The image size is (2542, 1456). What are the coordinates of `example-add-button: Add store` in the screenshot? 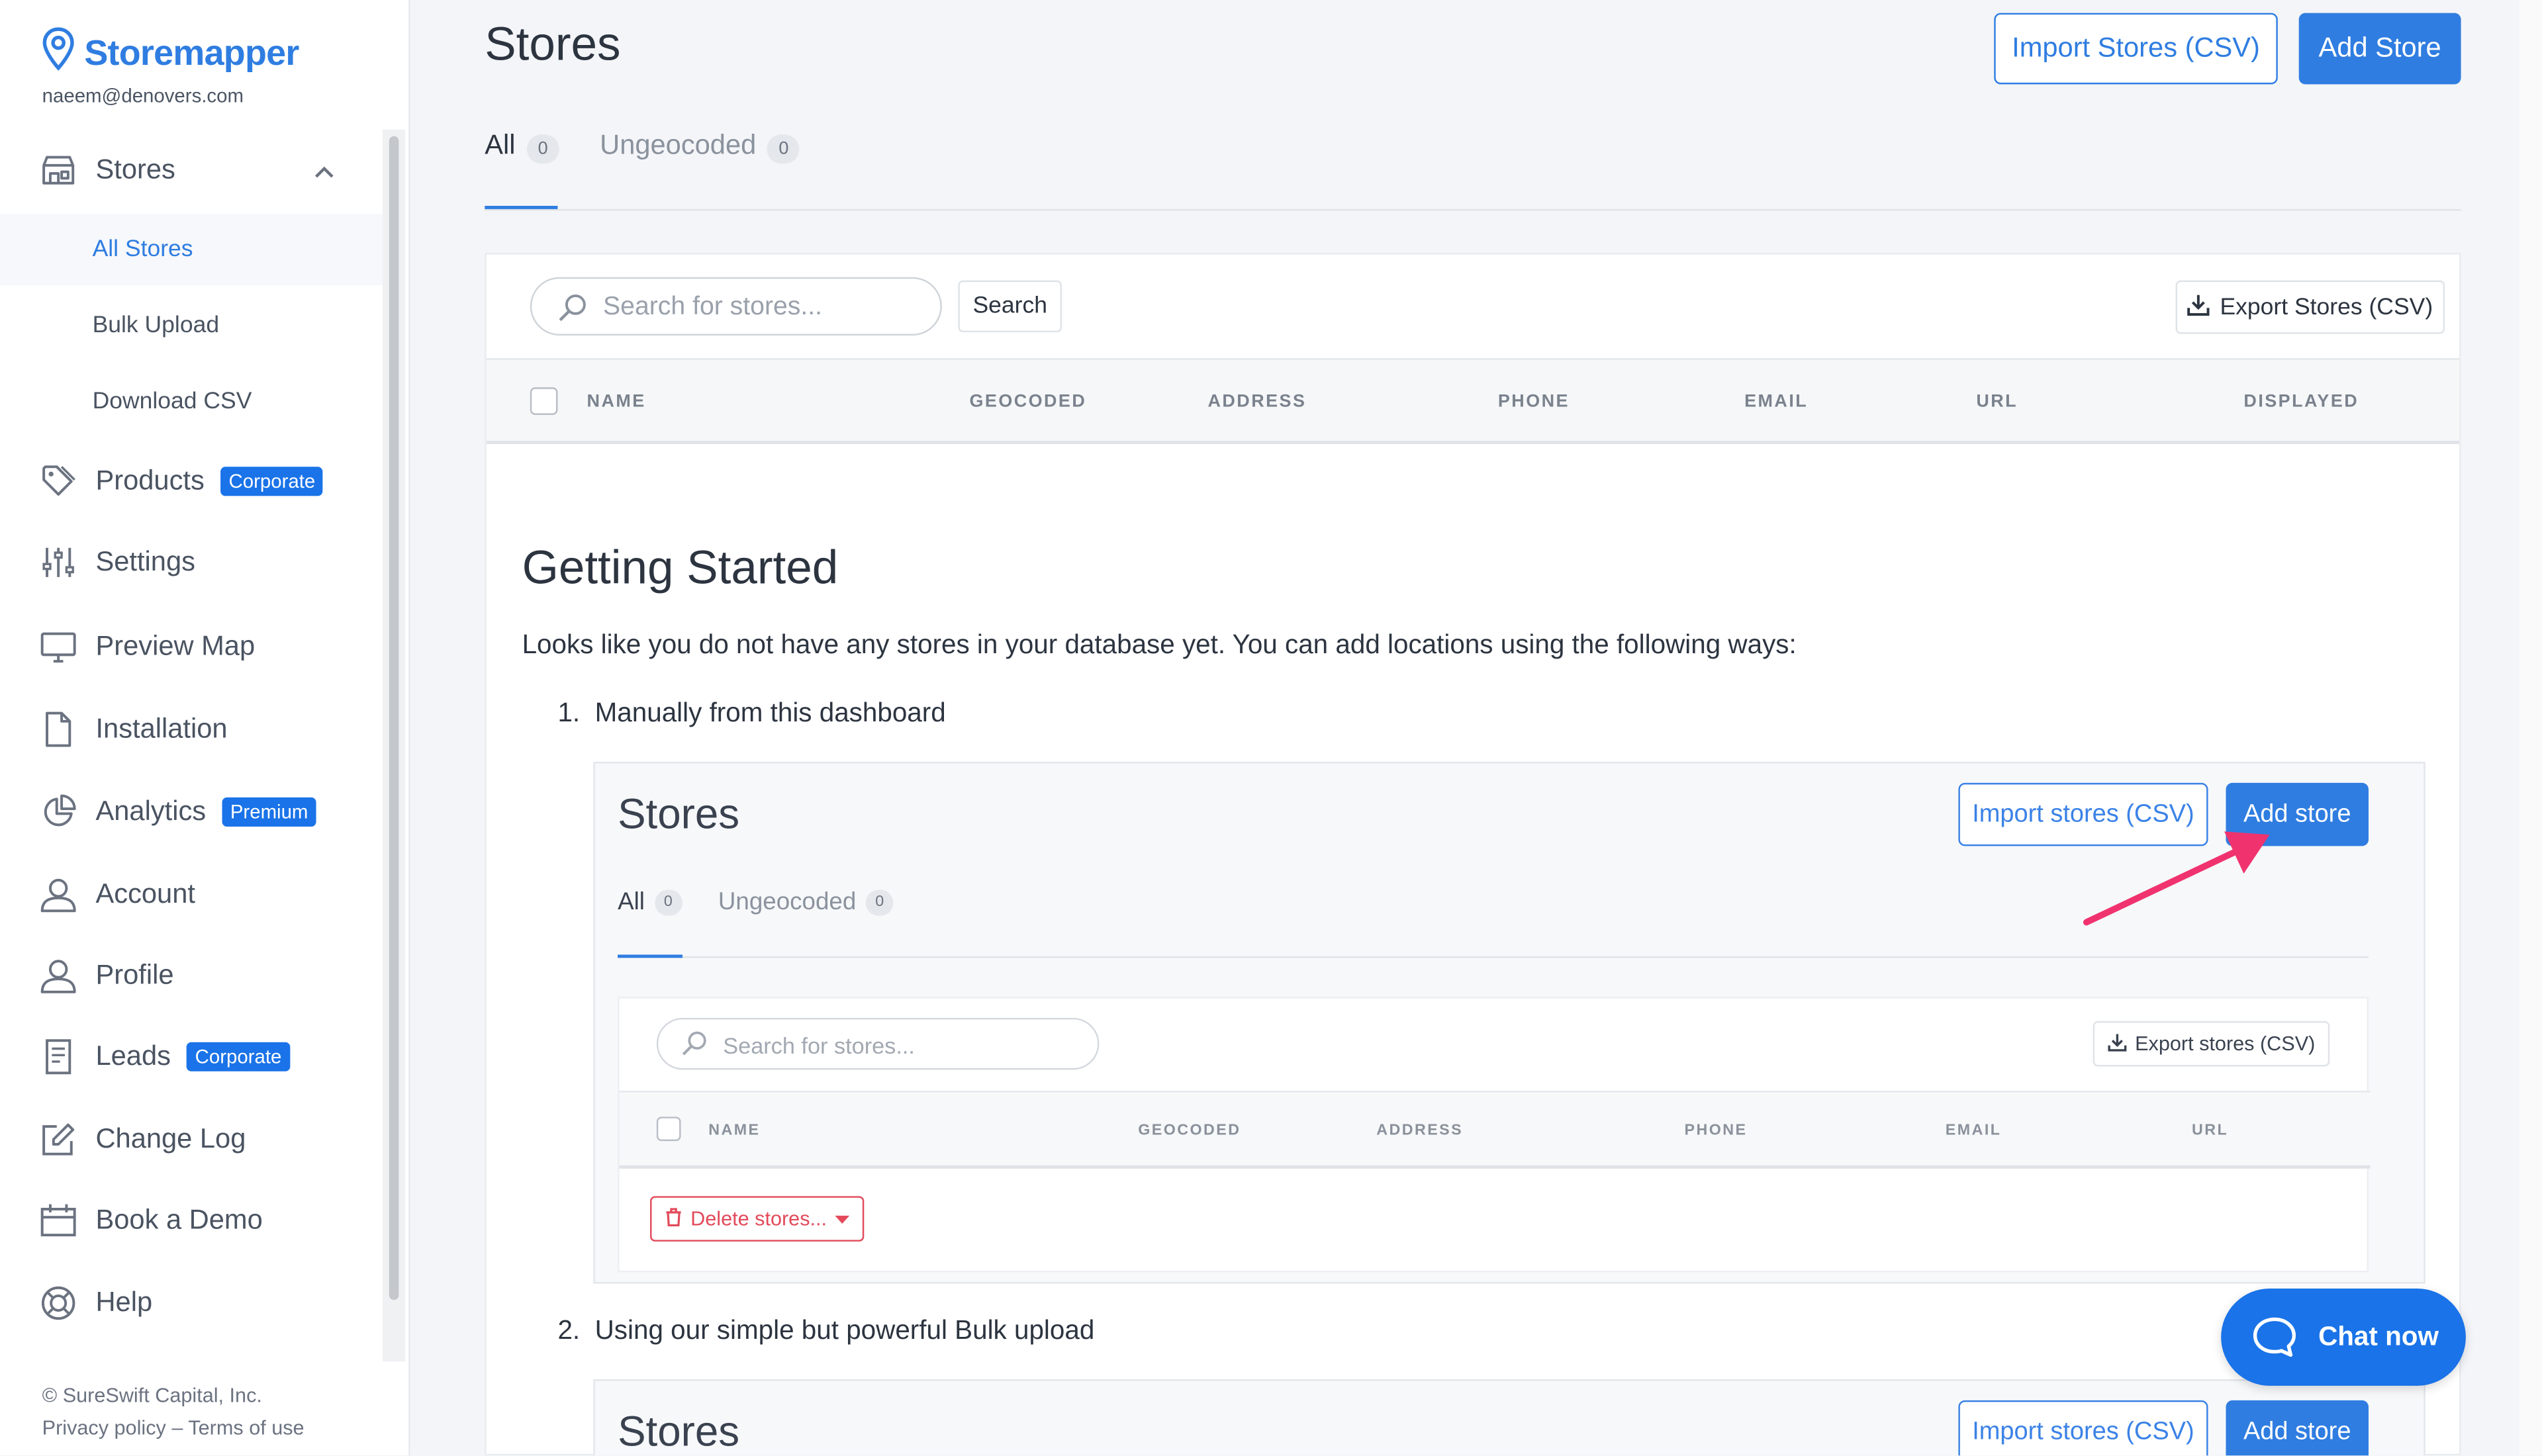 It's located at (2298, 1428).